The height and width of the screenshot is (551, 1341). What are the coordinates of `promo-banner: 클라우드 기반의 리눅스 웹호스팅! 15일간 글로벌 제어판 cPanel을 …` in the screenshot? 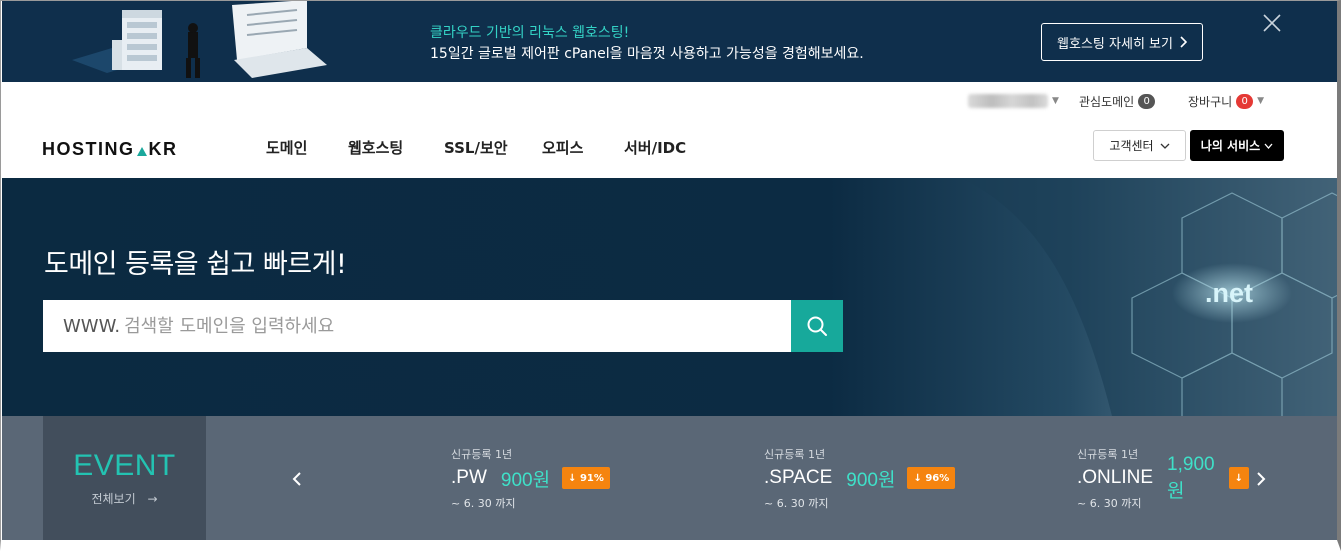 It's located at (669, 41).